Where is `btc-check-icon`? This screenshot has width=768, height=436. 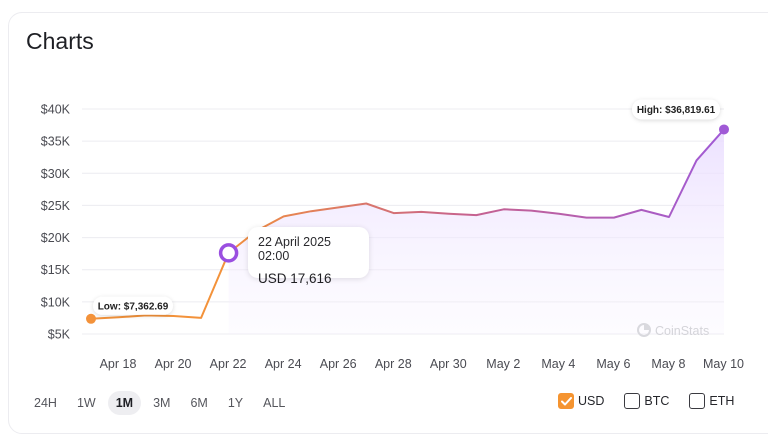
btc-check-icon is located at coordinates (632, 401).